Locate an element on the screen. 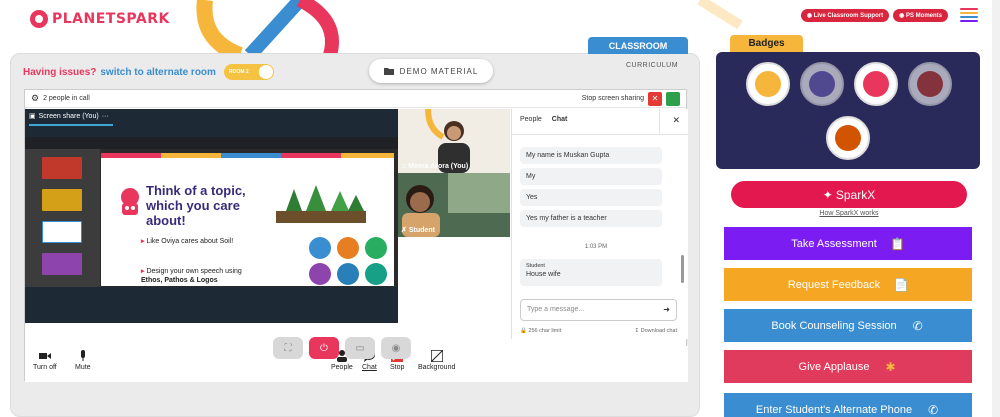 The height and width of the screenshot is (417, 1000). background-label: Background is located at coordinates (437, 367).